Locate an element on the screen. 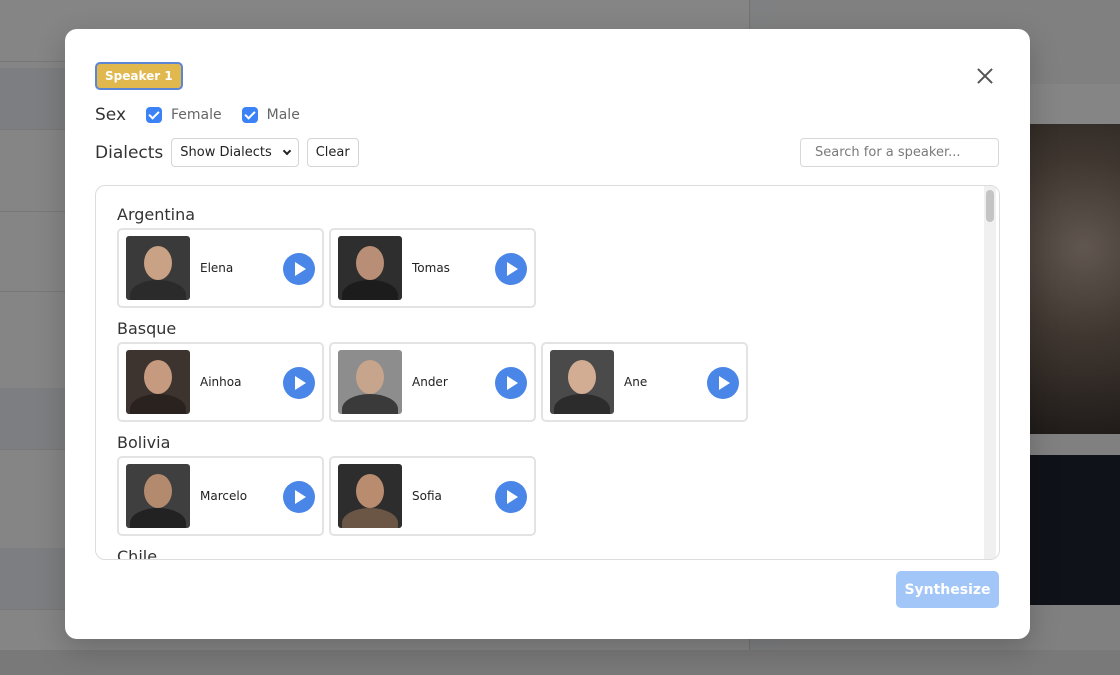  clear-button: Clear is located at coordinates (332, 152).